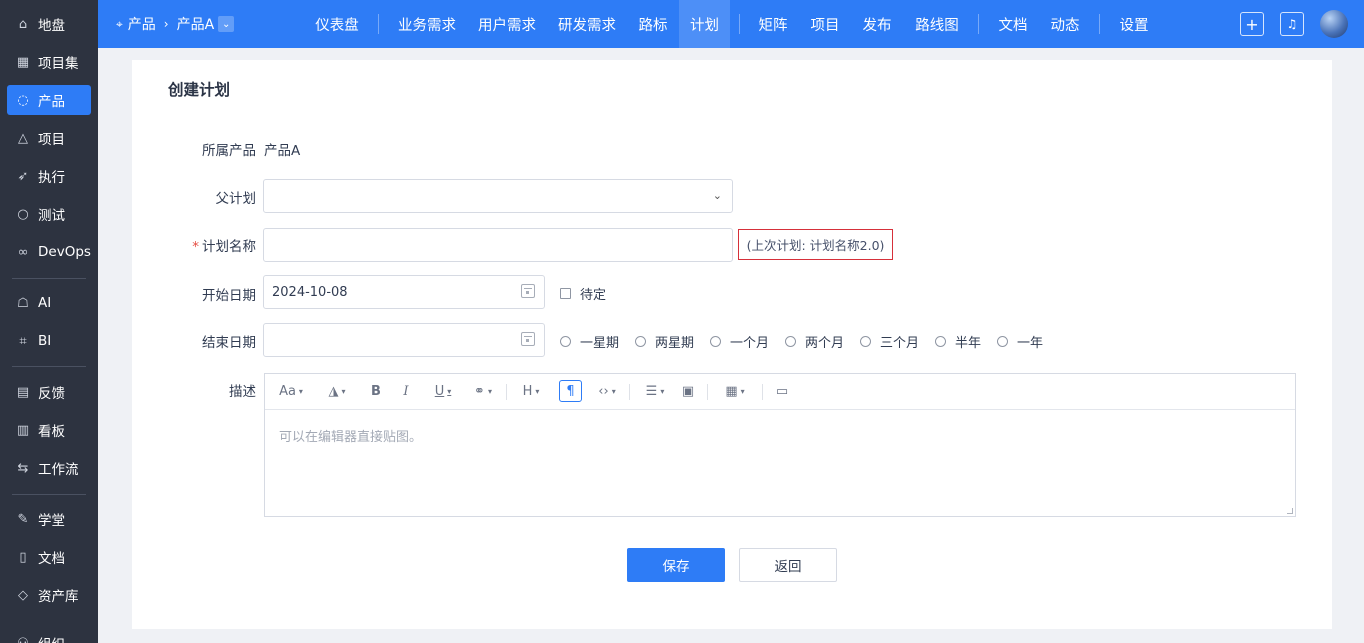  Describe the element at coordinates (49, 24) in the screenshot. I see `sidebar-item-home: ⌂ 地盘` at that location.